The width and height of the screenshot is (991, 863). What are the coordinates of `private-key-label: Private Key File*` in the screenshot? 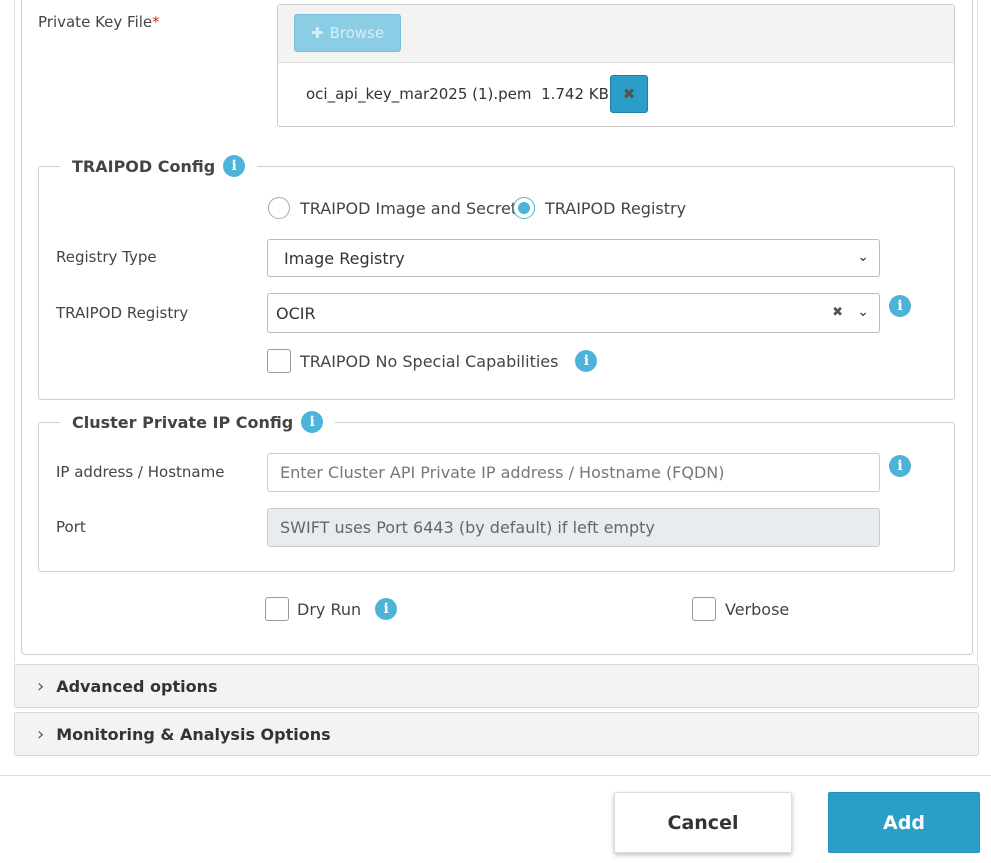 It's located at (99, 22).